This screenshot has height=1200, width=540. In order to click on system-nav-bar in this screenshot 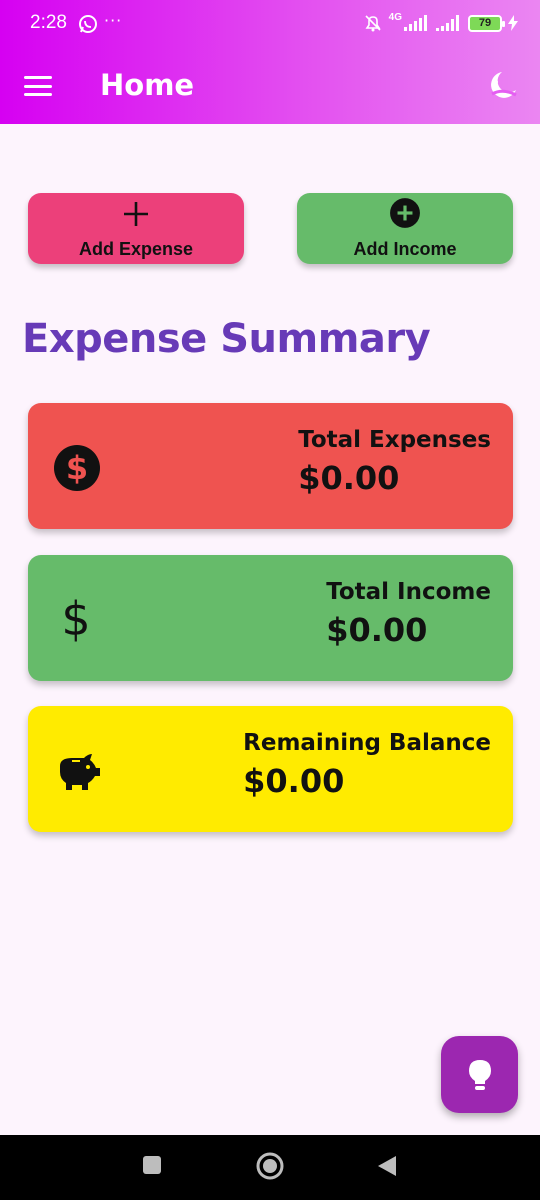, I will do `click(270, 1167)`.